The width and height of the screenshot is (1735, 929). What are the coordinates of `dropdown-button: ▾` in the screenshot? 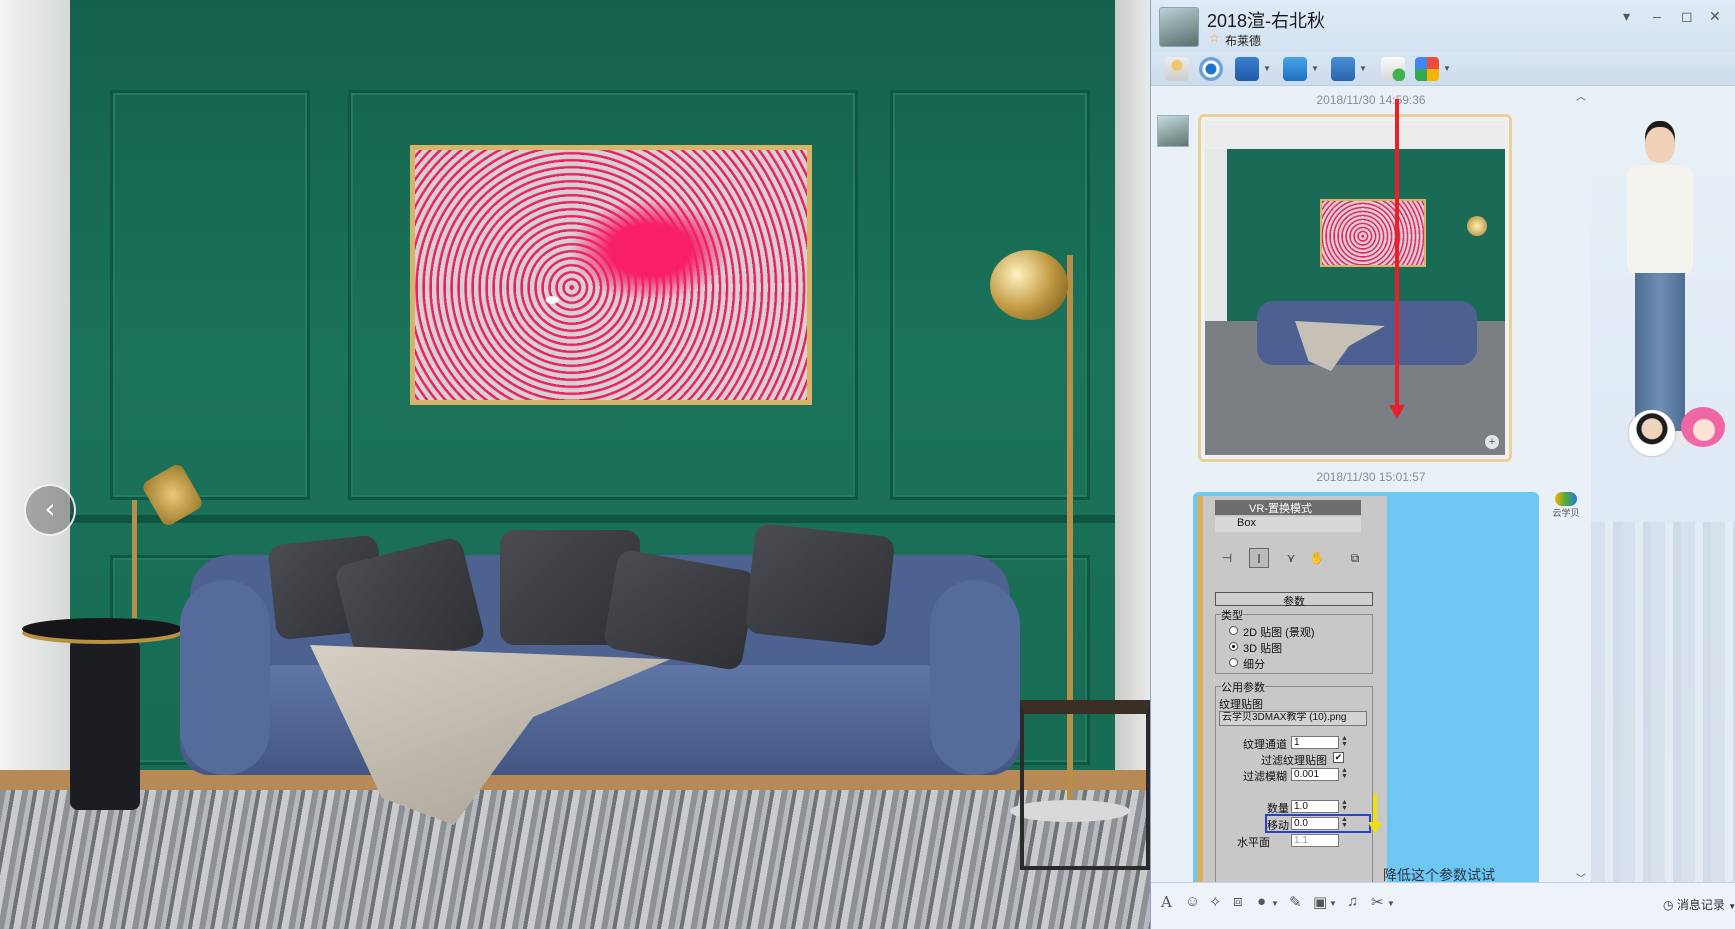 It's located at (1626, 16).